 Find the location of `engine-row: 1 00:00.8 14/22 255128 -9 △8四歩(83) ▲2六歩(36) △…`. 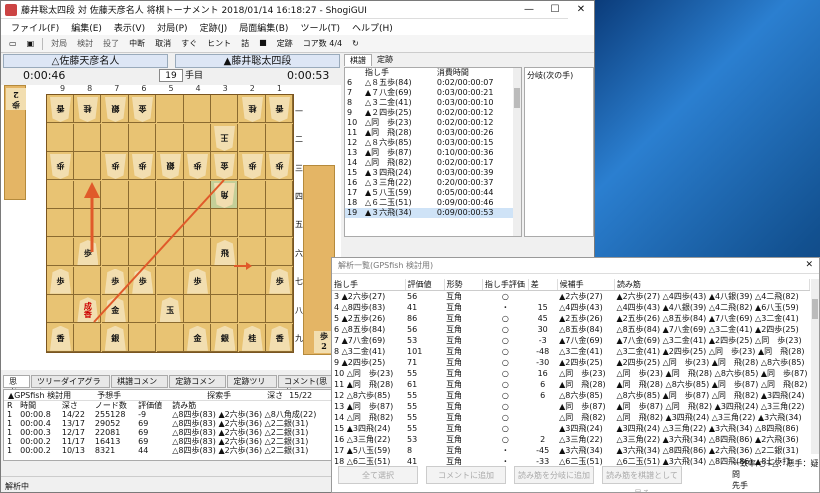

engine-row: 1 00:00.8 14/22 255128 -9 △8四歩(83) ▲2六歩(36) △… is located at coordinates (172, 414).